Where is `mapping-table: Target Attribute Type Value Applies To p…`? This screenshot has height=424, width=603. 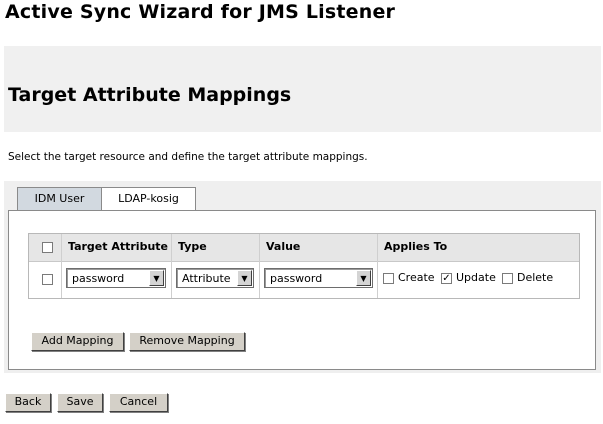
mapping-table: Target Attribute Type Value Applies To p… is located at coordinates (304, 266).